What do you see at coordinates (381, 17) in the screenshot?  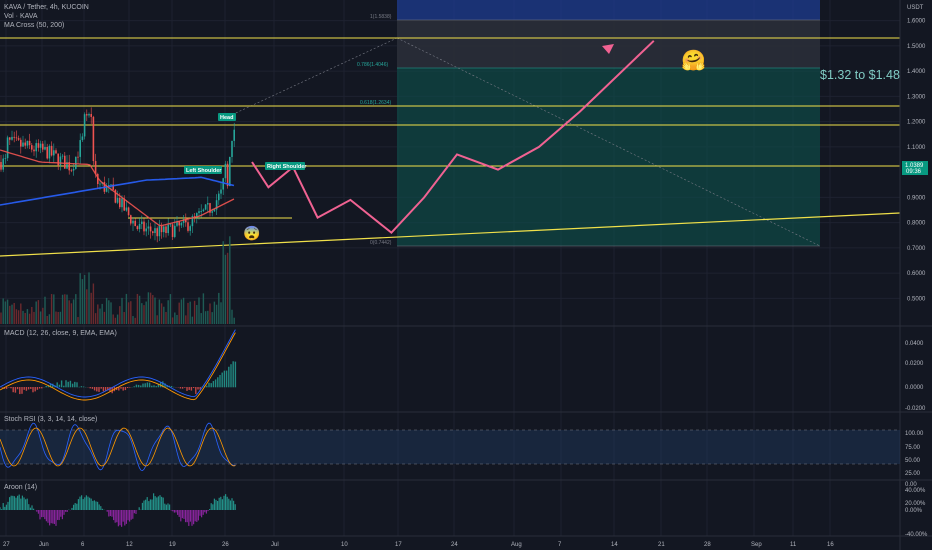 I see `fib-top-label: 1(1.5838)` at bounding box center [381, 17].